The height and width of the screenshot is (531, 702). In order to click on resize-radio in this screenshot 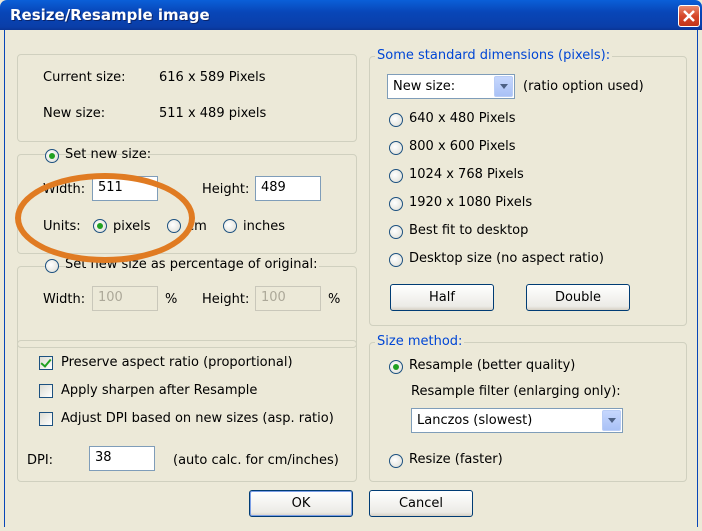, I will do `click(396, 461)`.